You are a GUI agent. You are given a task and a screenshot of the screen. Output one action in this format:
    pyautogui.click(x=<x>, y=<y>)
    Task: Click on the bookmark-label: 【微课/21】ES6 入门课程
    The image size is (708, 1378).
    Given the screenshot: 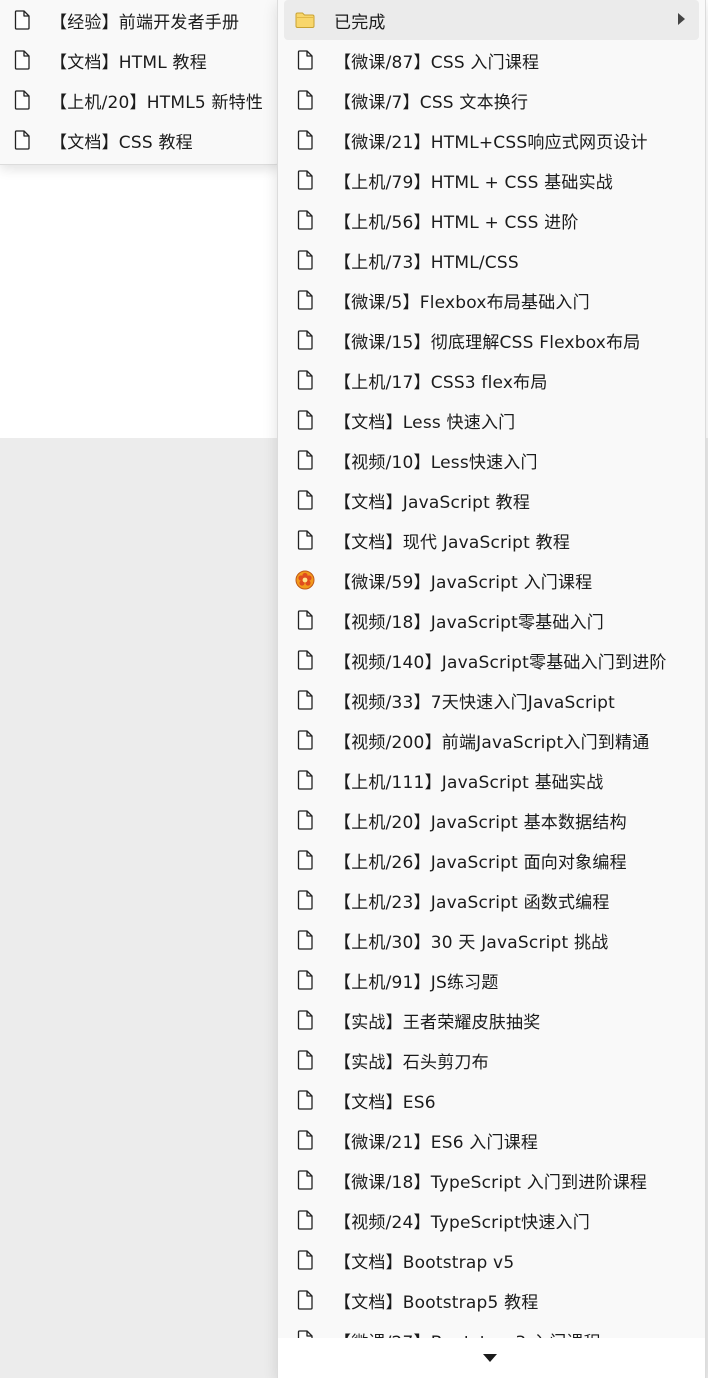 What is the action you would take?
    pyautogui.click(x=436, y=1142)
    